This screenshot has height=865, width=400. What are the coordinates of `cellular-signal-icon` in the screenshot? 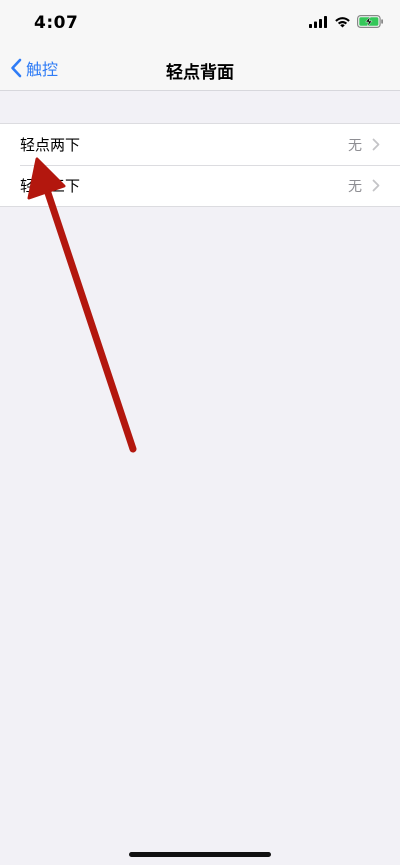 It's located at (318, 21).